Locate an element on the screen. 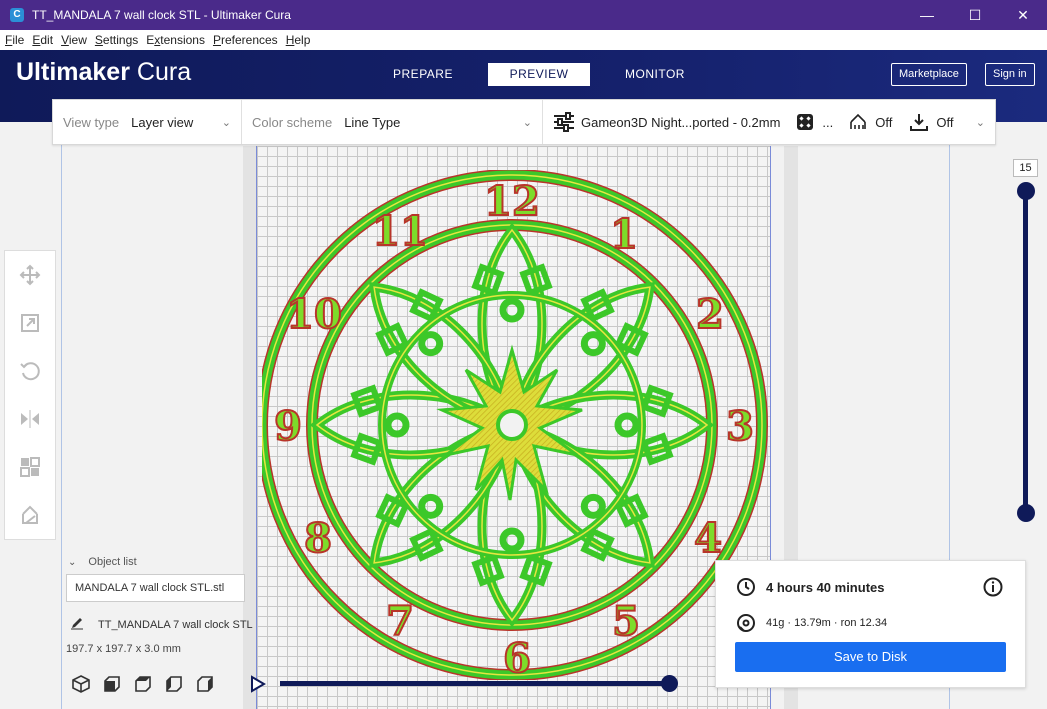 The image size is (1047, 709). menu-settings: Settings is located at coordinates (116, 40).